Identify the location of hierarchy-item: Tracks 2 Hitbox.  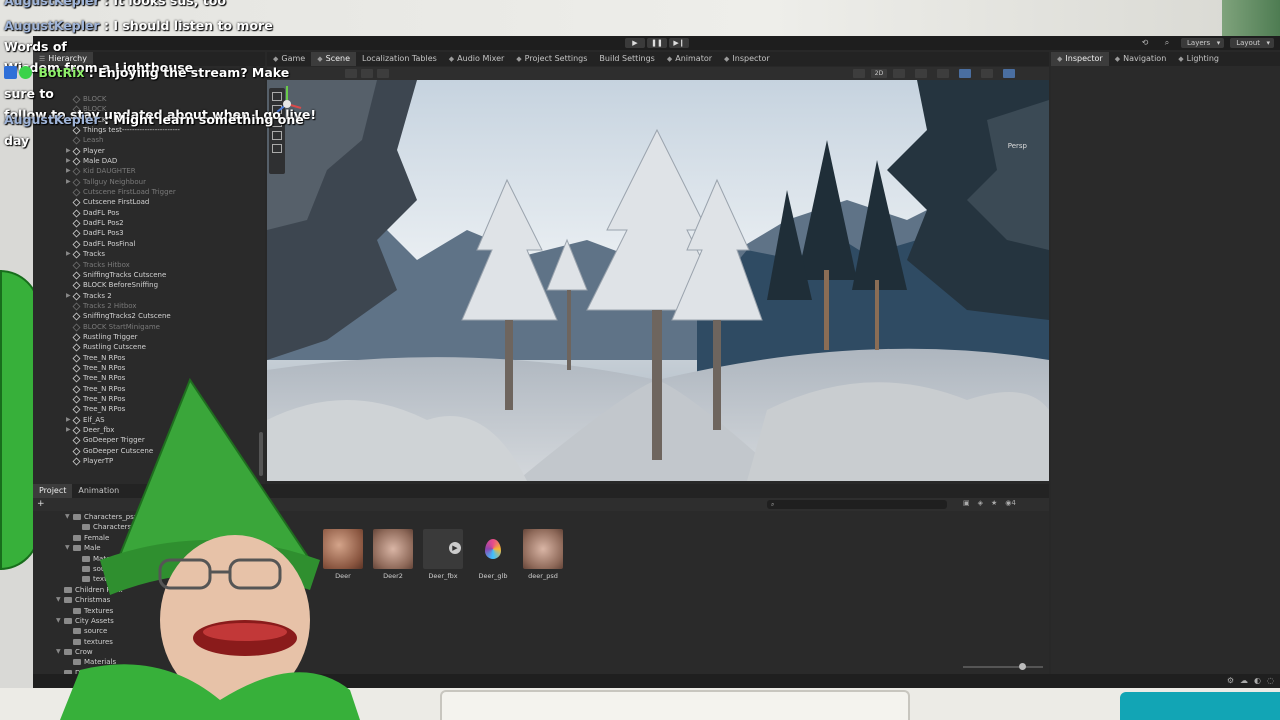
(149, 306).